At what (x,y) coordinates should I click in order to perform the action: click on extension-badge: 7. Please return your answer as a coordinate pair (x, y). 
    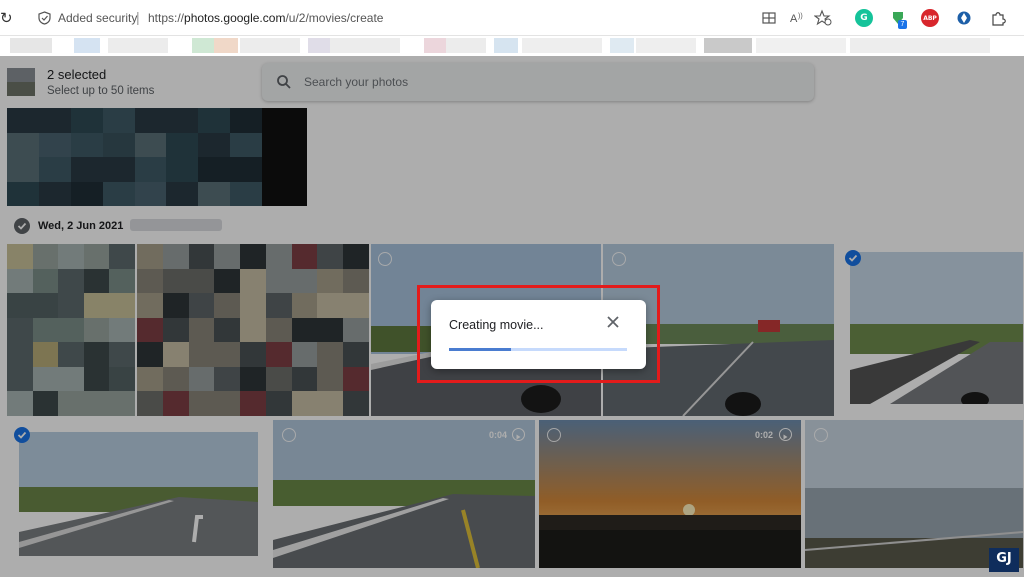
    Looking at the image, I should click on (902, 24).